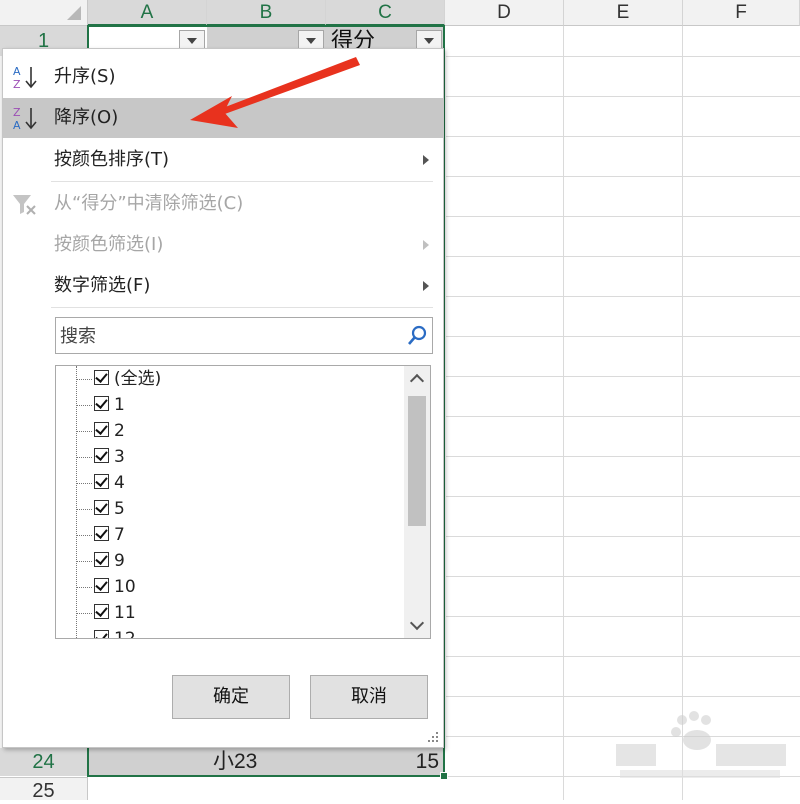 This screenshot has height=804, width=800. What do you see at coordinates (226, 405) in the screenshot?
I see `list-item: 1` at bounding box center [226, 405].